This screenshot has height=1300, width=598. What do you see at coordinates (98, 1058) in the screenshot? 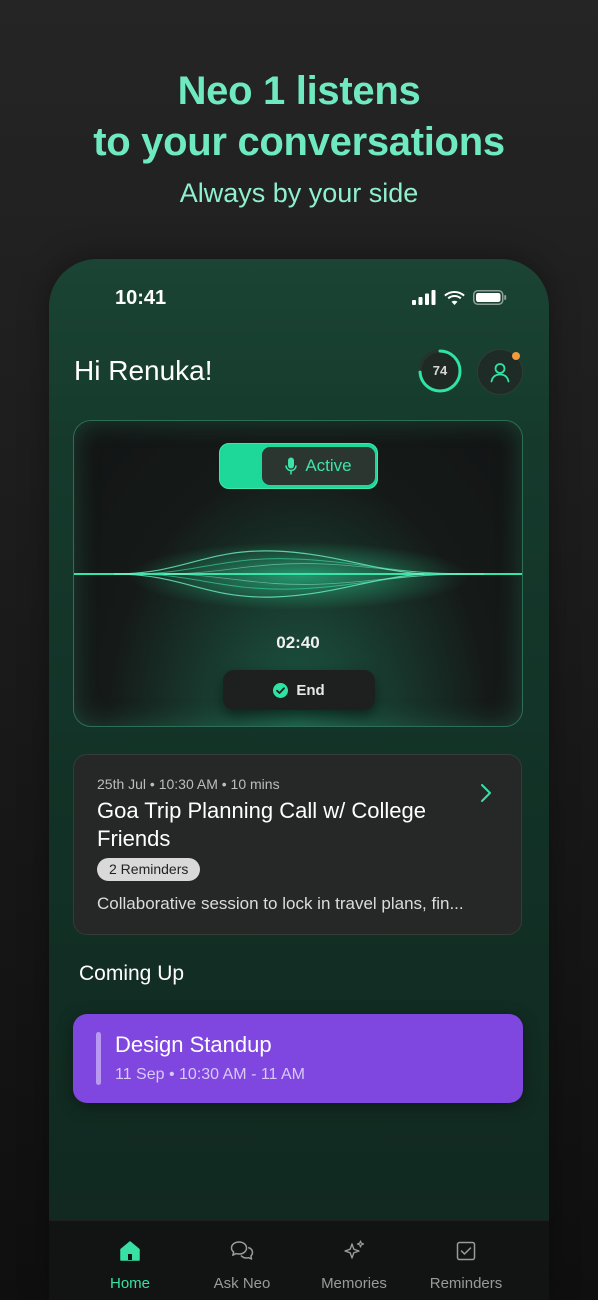
I see `event-accent-bar` at bounding box center [98, 1058].